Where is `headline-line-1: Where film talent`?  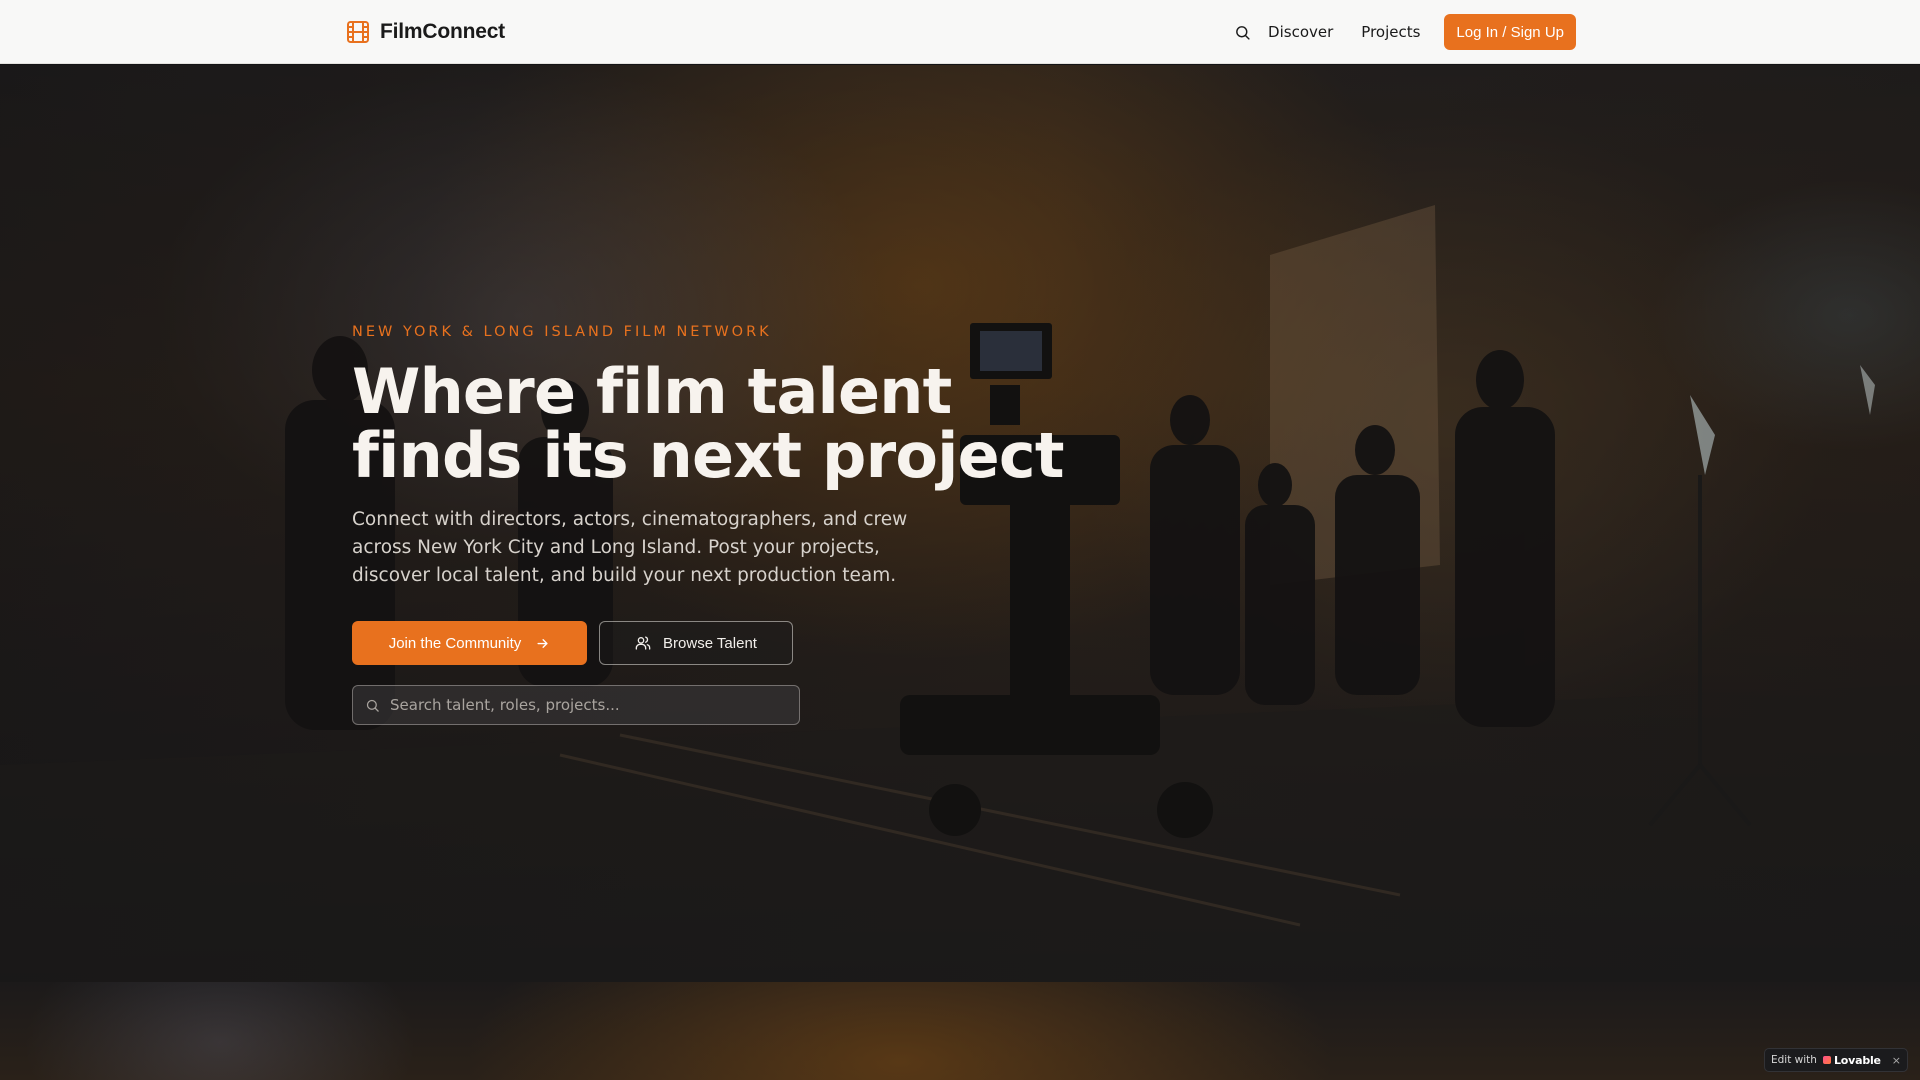
headline-line-1: Where film talent is located at coordinates (652, 391).